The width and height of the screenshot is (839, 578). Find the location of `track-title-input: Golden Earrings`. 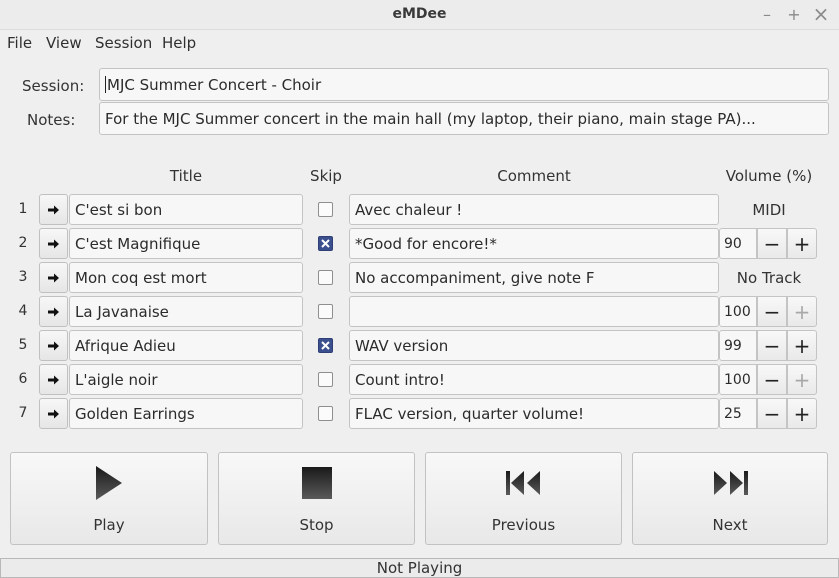

track-title-input: Golden Earrings is located at coordinates (186, 413).